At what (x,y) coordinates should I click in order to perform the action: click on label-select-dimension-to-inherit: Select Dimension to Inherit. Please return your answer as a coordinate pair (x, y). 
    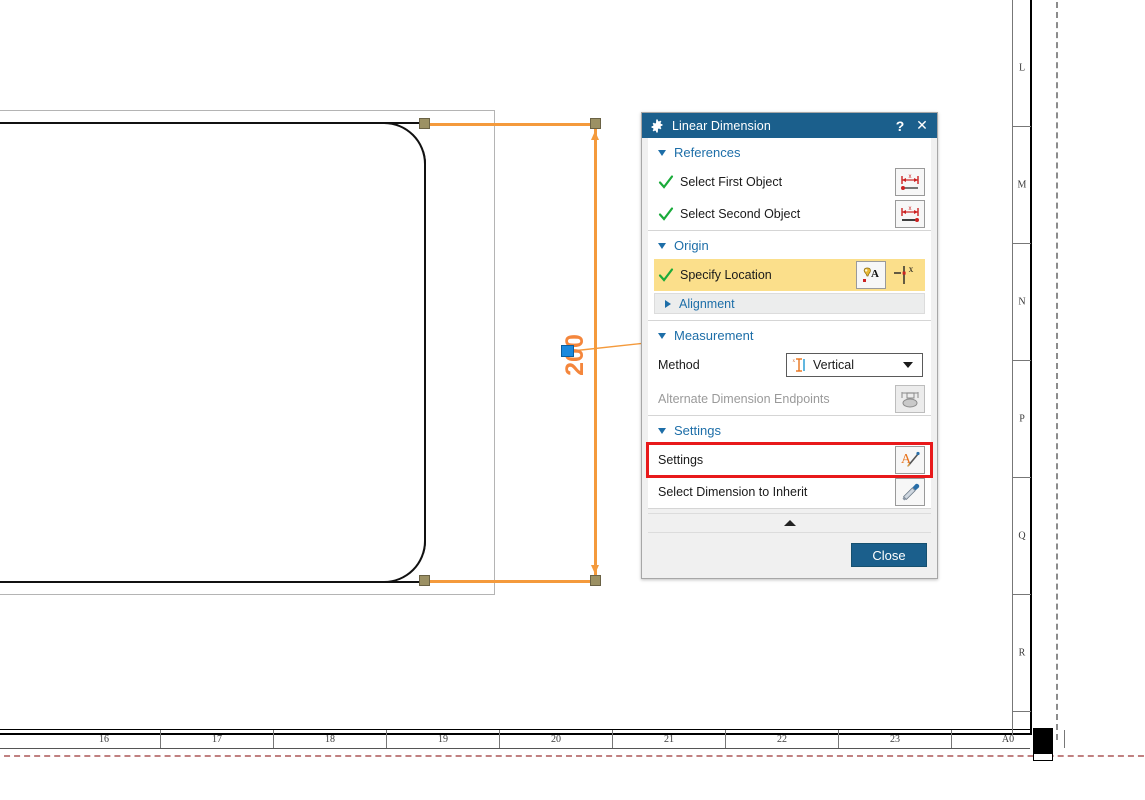
    Looking at the image, I should click on (733, 492).